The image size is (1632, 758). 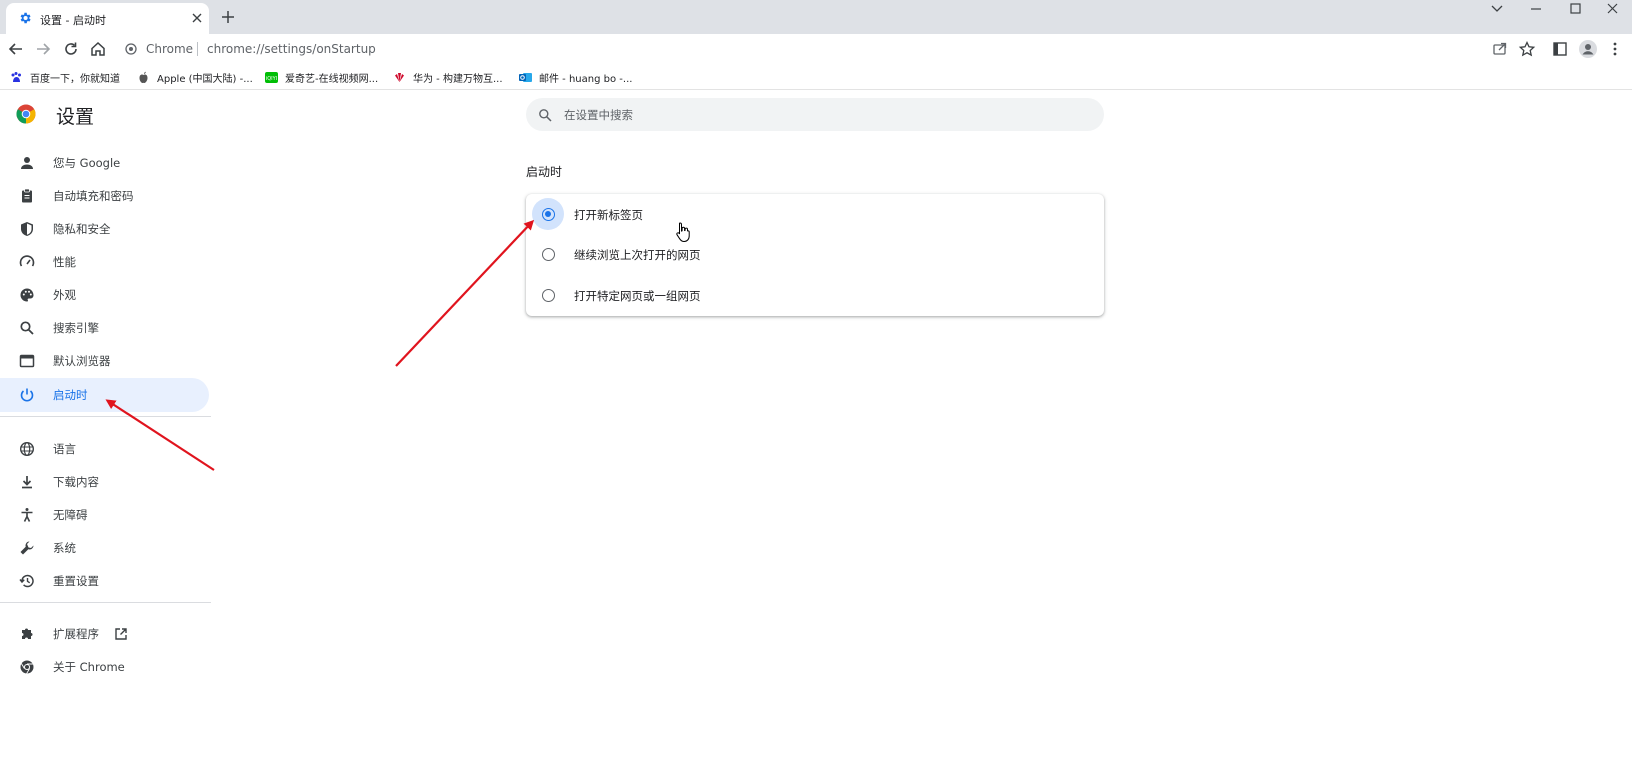 I want to click on accessibility-icon, so click(x=27, y=515).